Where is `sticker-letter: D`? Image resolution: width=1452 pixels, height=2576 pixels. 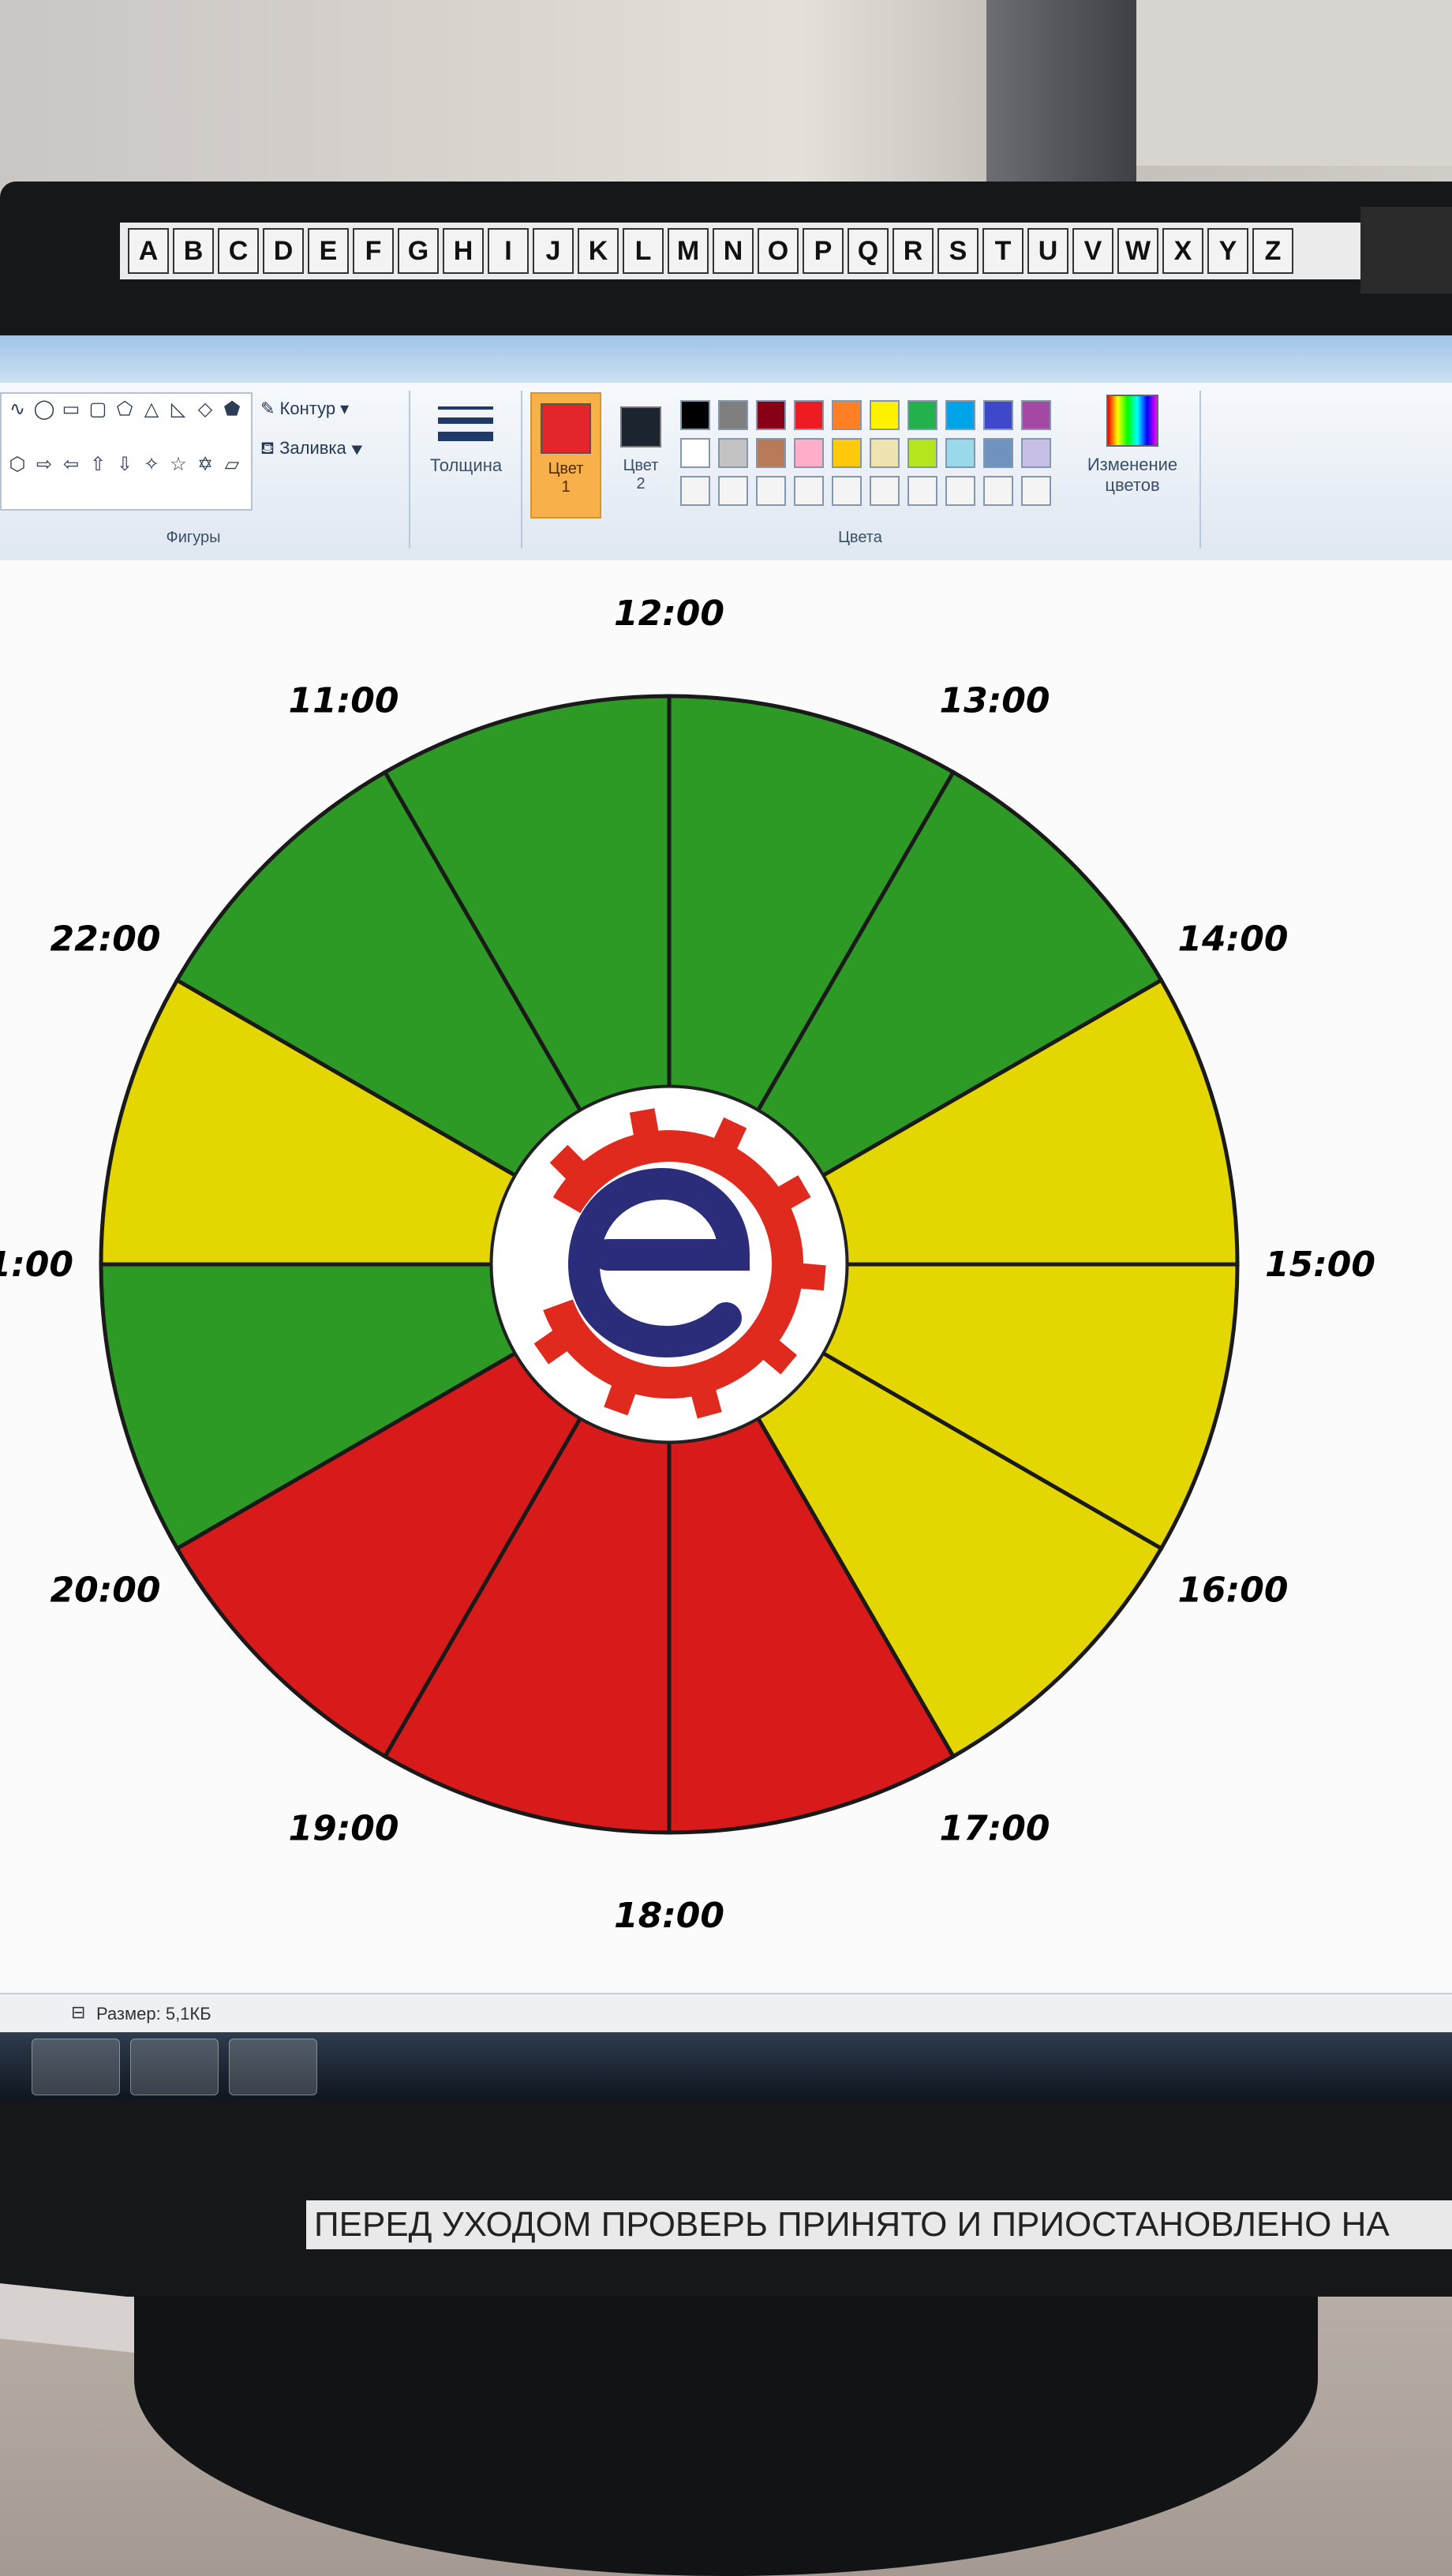 sticker-letter: D is located at coordinates (283, 251).